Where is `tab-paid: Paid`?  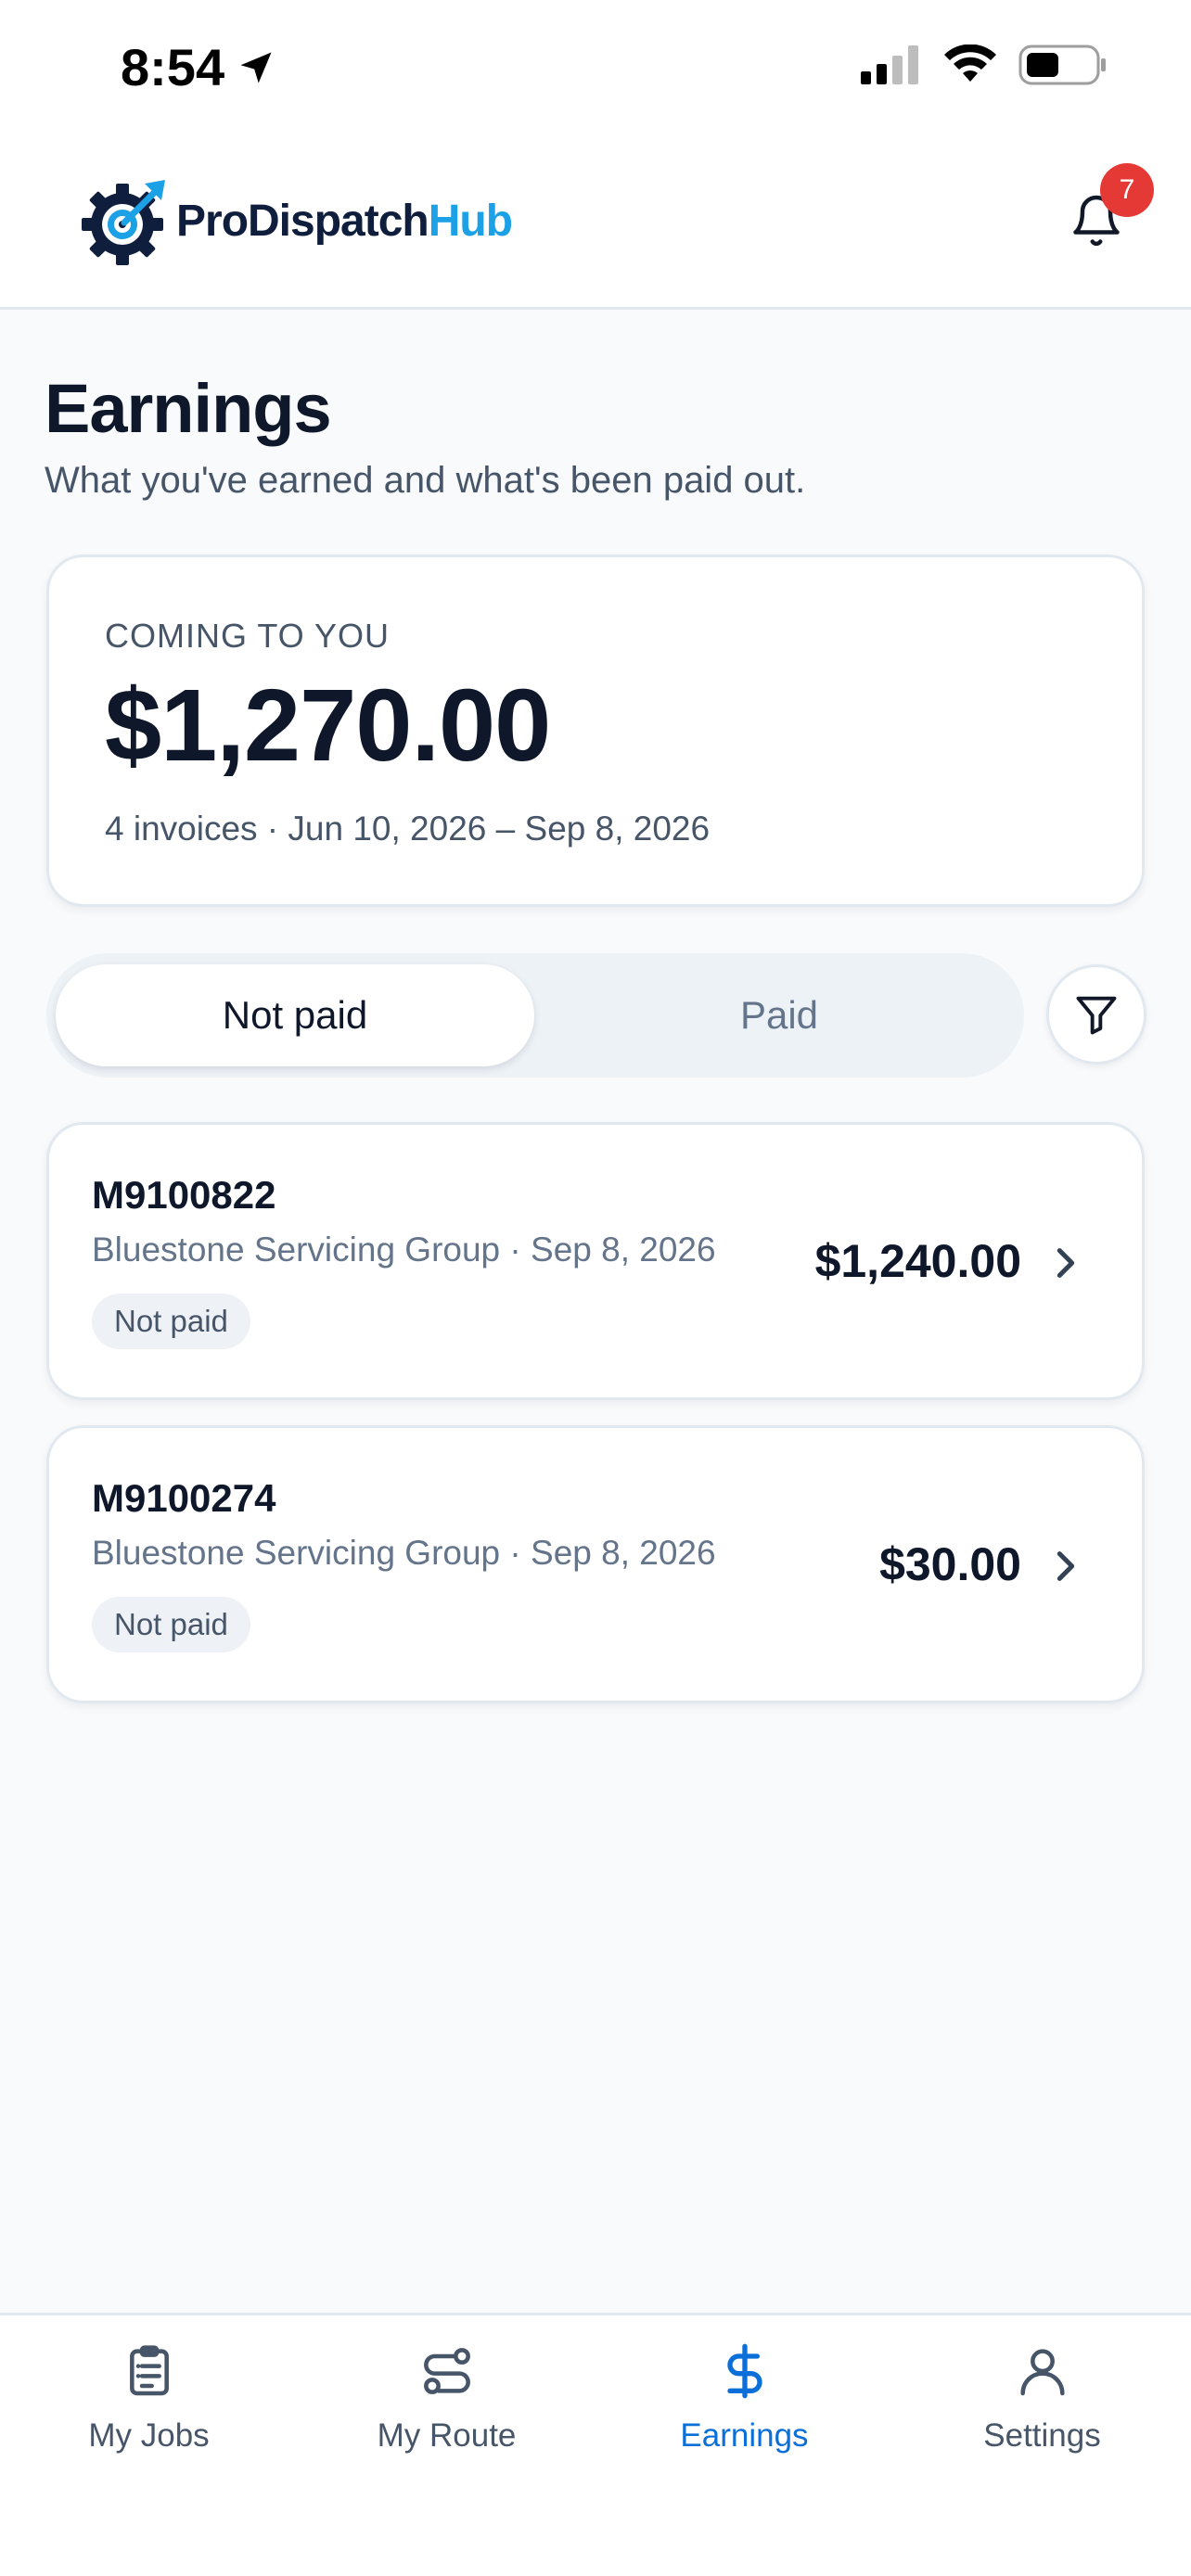 tab-paid: Paid is located at coordinates (779, 1015).